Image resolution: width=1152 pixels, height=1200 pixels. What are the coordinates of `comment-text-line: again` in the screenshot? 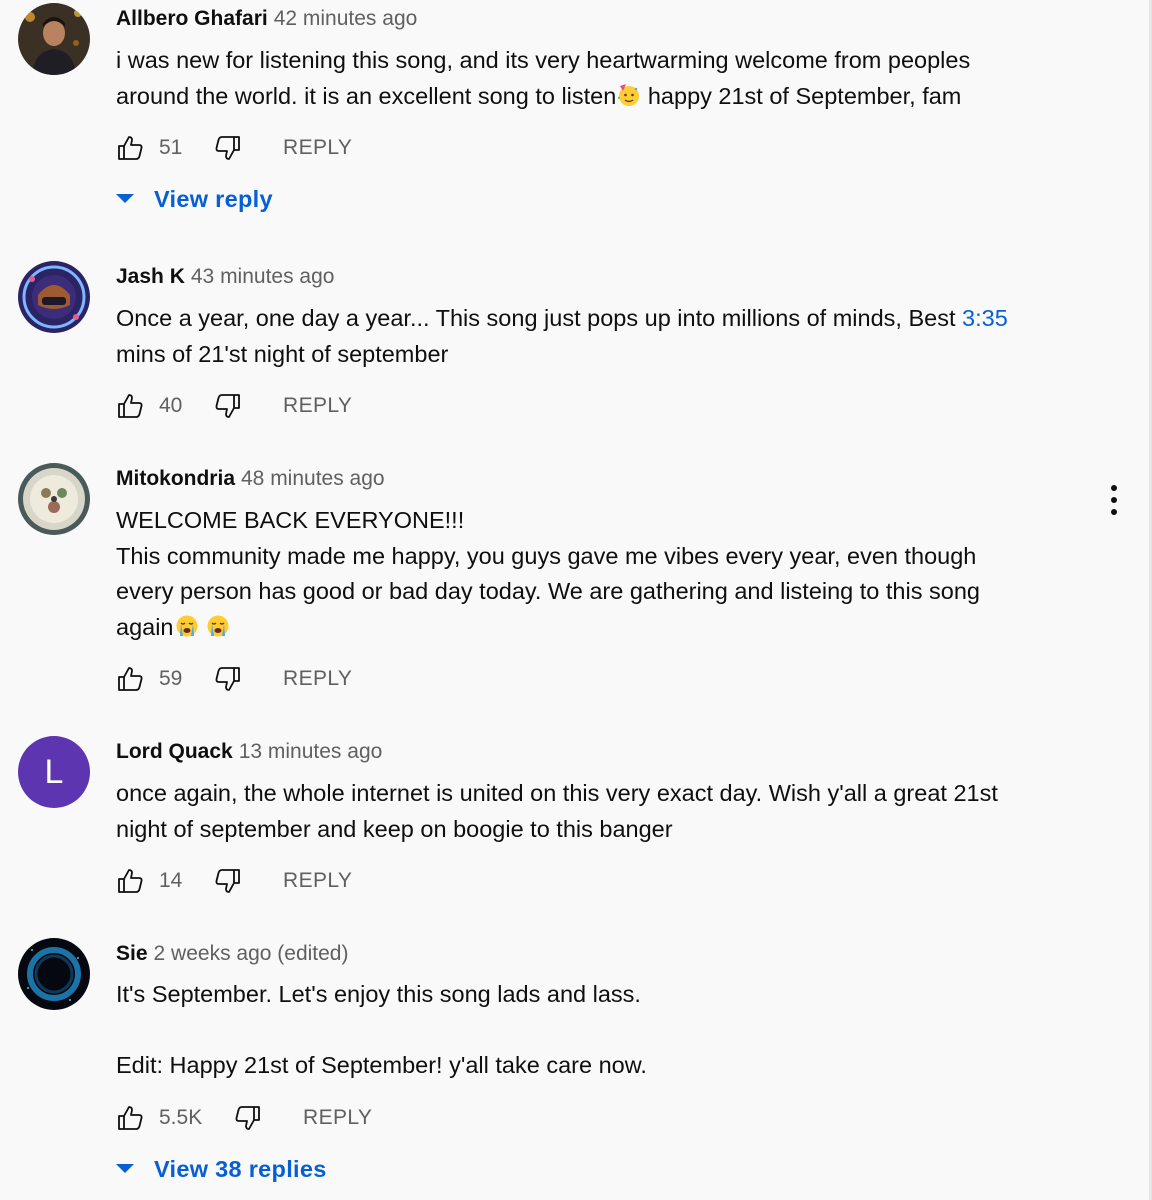 It's located at (611, 628).